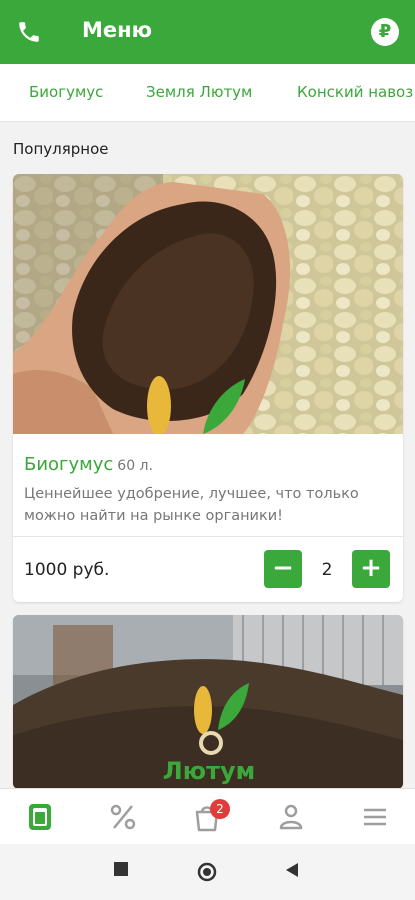 The width and height of the screenshot is (415, 900). Describe the element at coordinates (220, 809) in the screenshot. I see `cart-badge: 2` at that location.